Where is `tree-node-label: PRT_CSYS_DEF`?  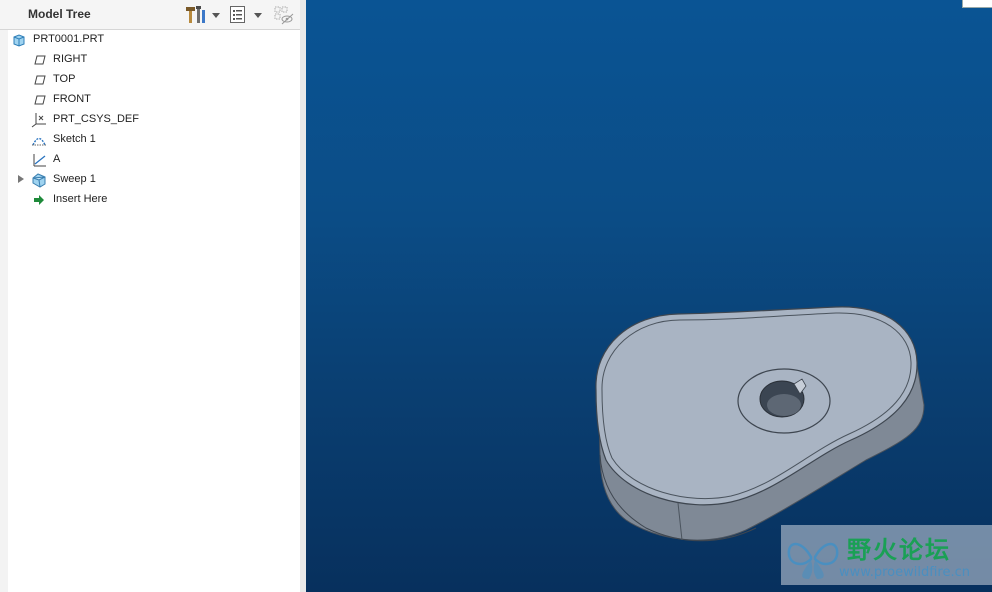 tree-node-label: PRT_CSYS_DEF is located at coordinates (96, 119).